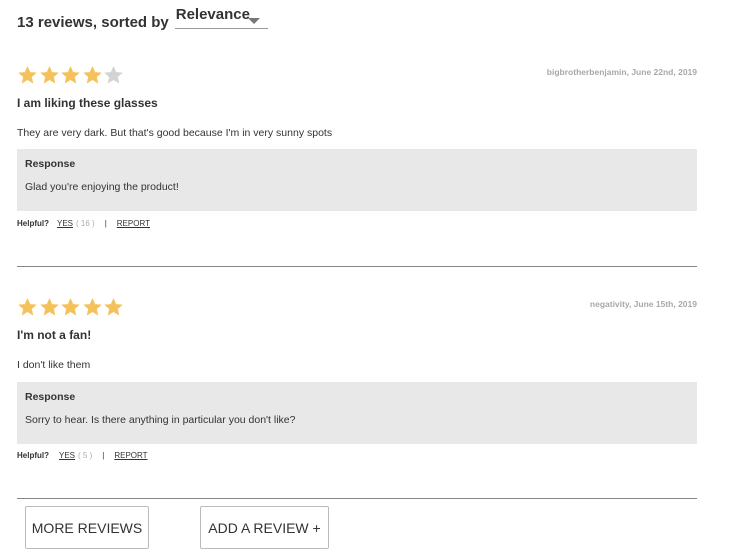 This screenshot has width=730, height=554. Describe the element at coordinates (87, 527) in the screenshot. I see `more-reviews-button: MORE REVIEWS` at that location.